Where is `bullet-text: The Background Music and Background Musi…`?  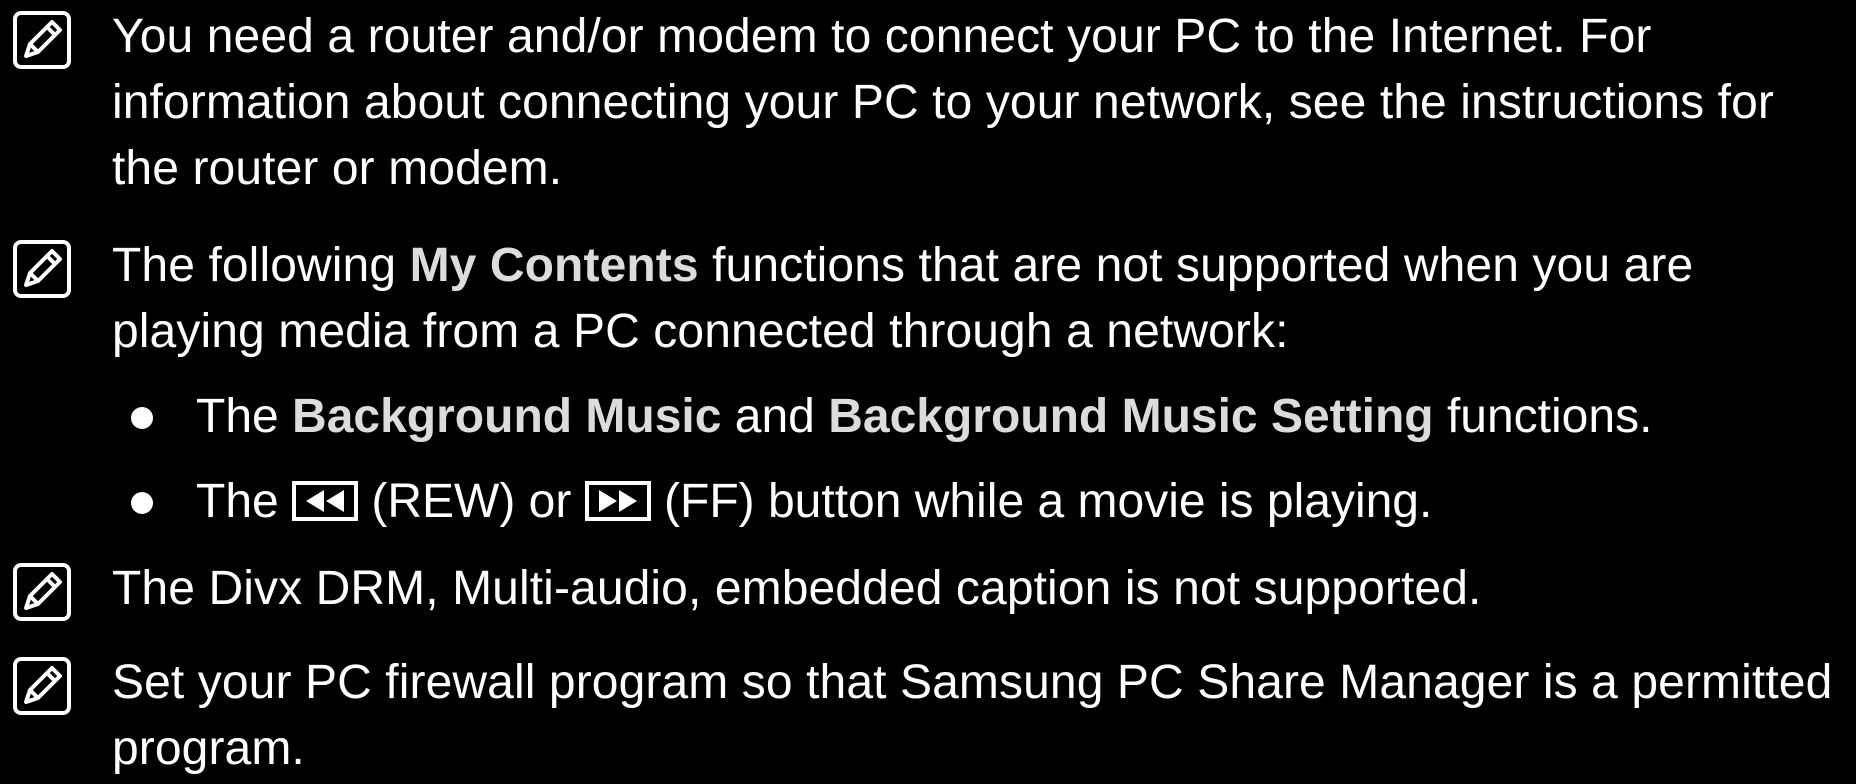 bullet-text: The Background Music and Background Musi… is located at coordinates (924, 417).